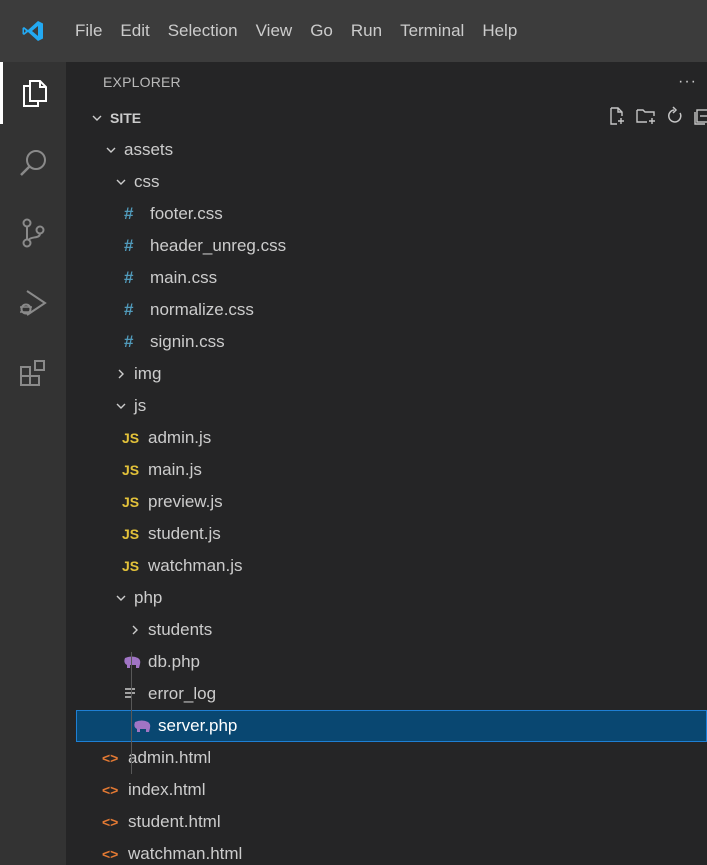  I want to click on file-label: error_log, so click(182, 693).